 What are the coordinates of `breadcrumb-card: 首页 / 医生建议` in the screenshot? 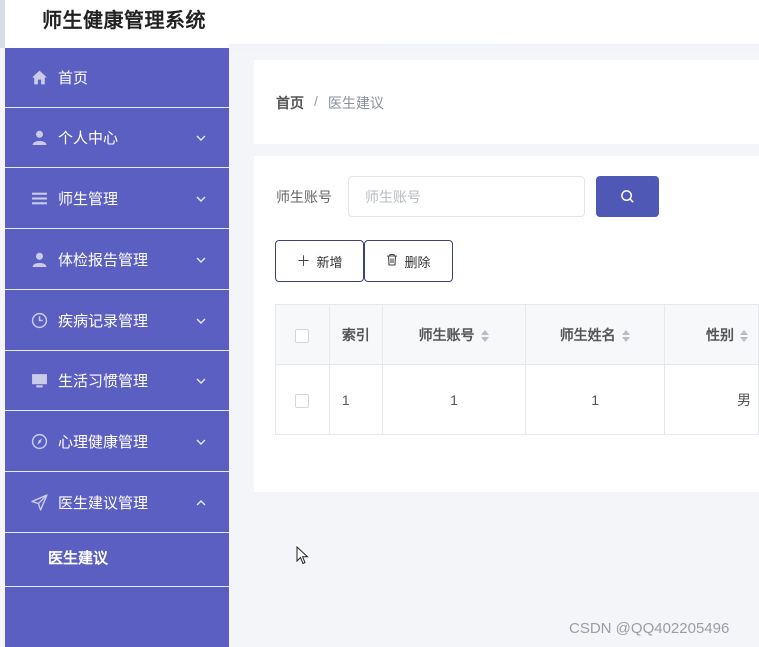 It's located at (506, 102).